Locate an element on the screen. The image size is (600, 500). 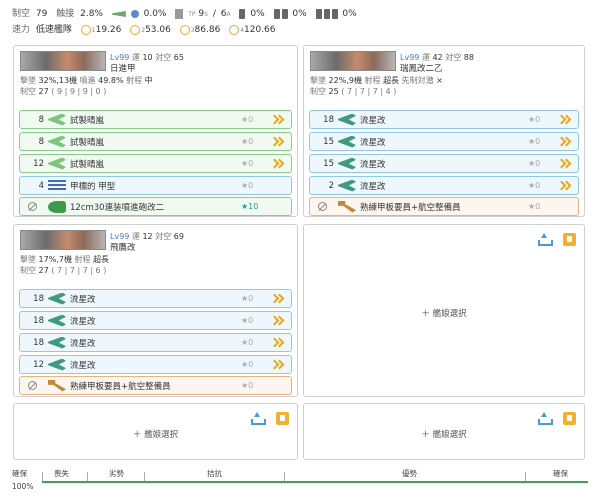
opening-asw-label: 先制対潜 is located at coordinates (417, 80).